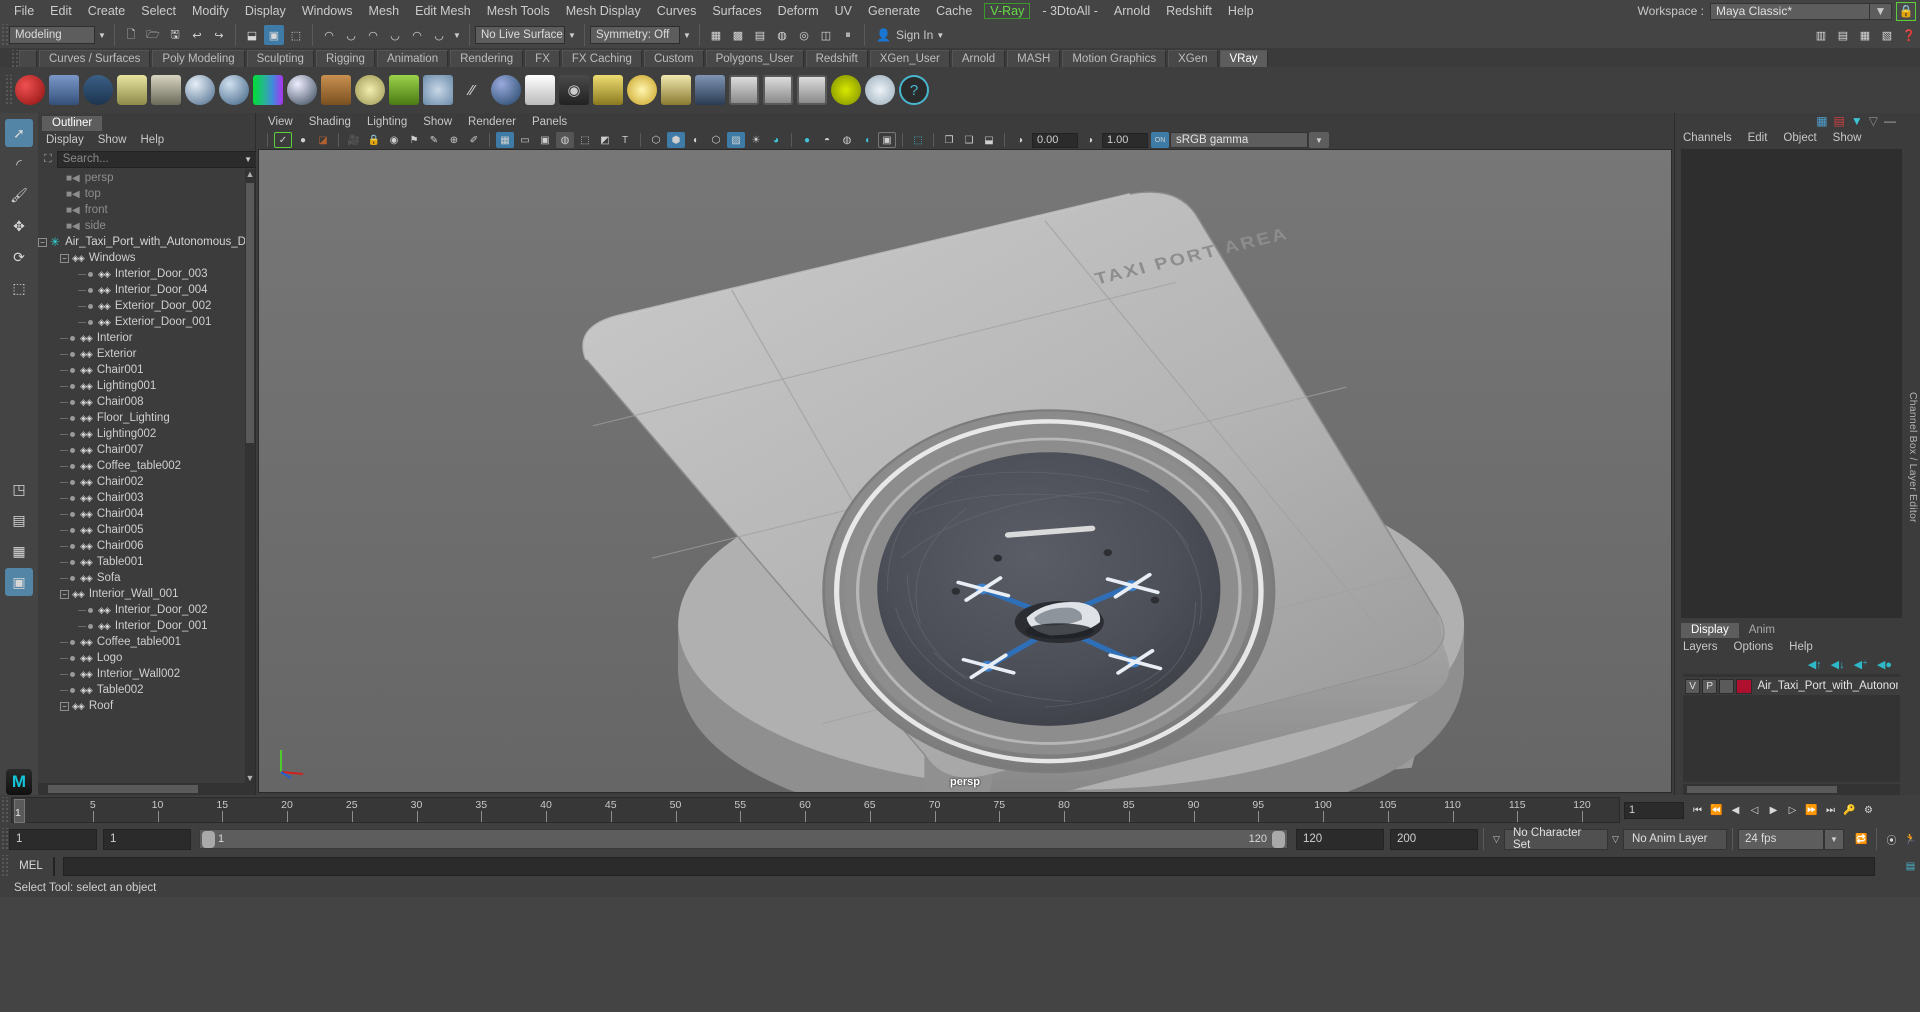  What do you see at coordinates (846, 90) in the screenshot?
I see `vray-scatter-icon` at bounding box center [846, 90].